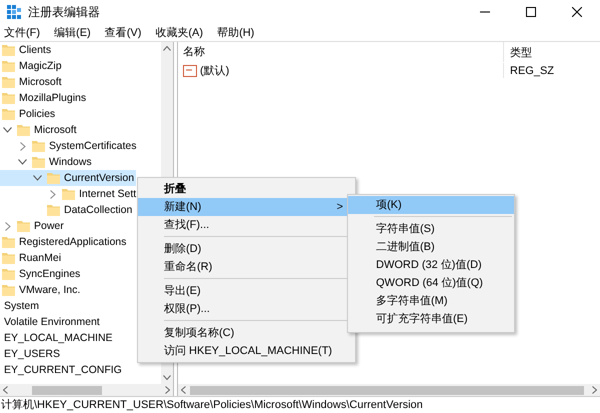  What do you see at coordinates (179, 32) in the screenshot?
I see `menu-item: 收藏夹(A)` at bounding box center [179, 32].